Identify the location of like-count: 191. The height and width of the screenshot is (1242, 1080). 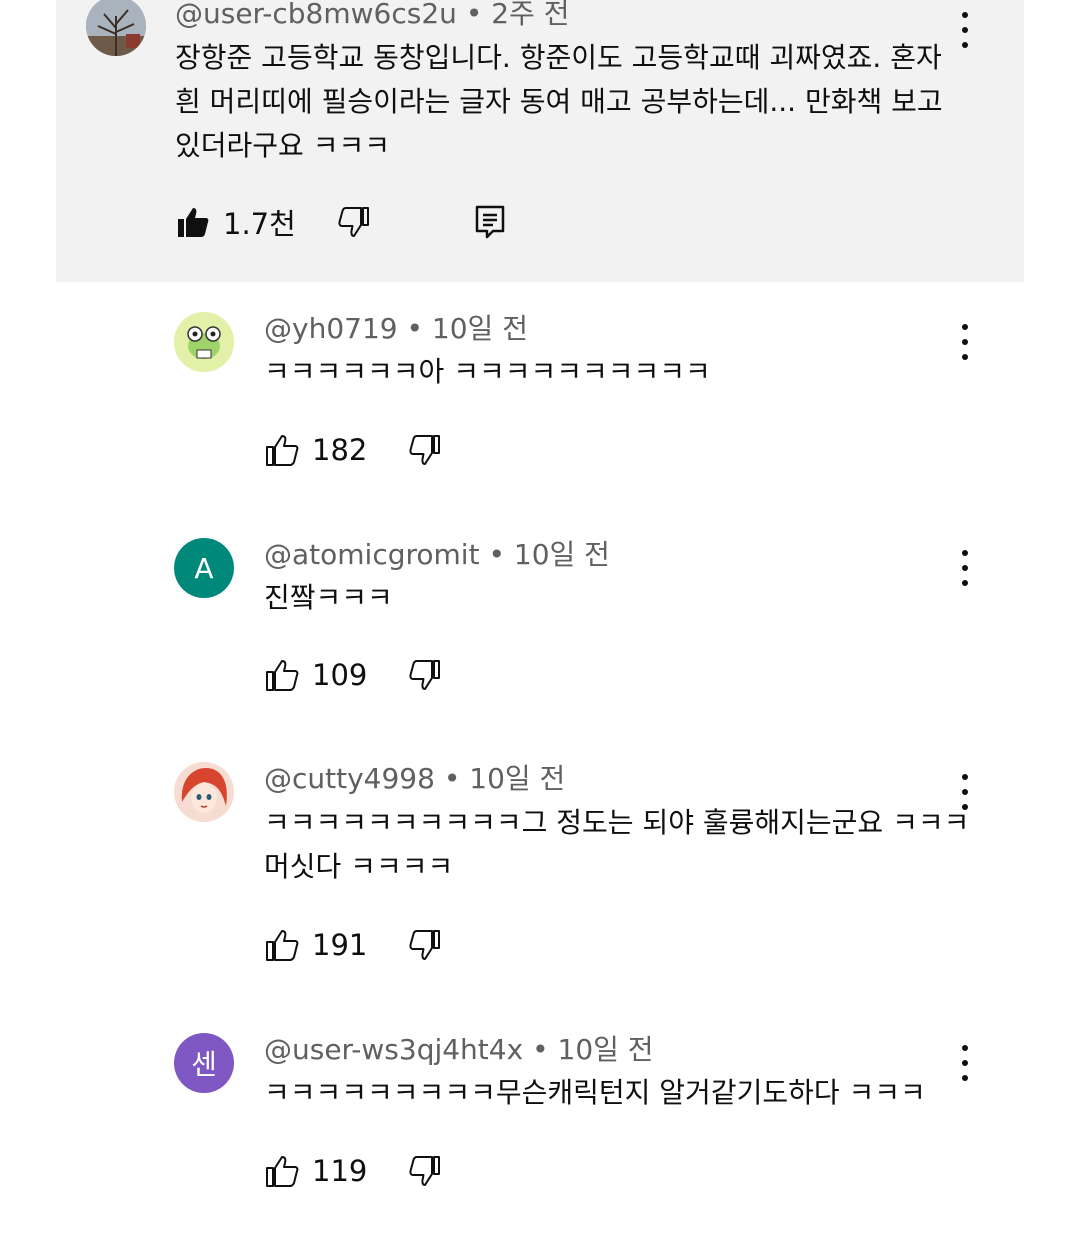
(340, 945).